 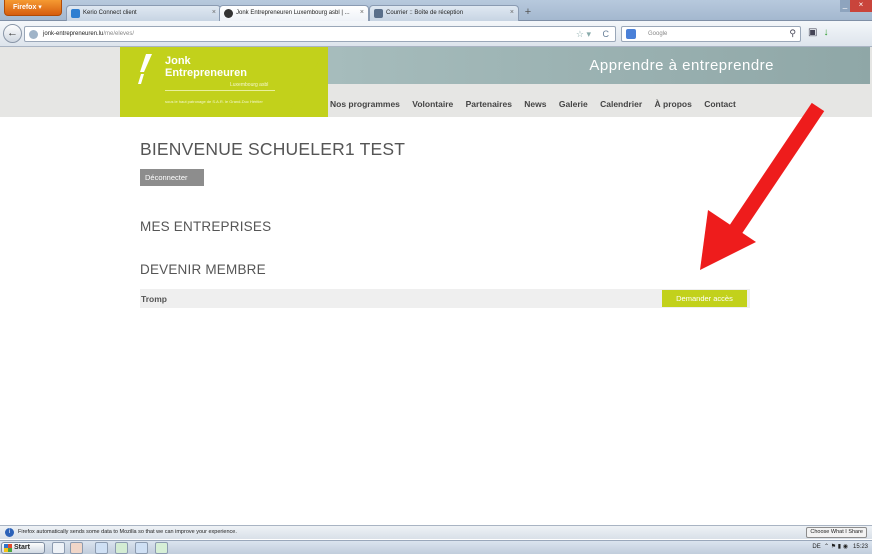 I want to click on logo-text-entrepreneuren: Entrepreneuren, so click(x=206, y=73).